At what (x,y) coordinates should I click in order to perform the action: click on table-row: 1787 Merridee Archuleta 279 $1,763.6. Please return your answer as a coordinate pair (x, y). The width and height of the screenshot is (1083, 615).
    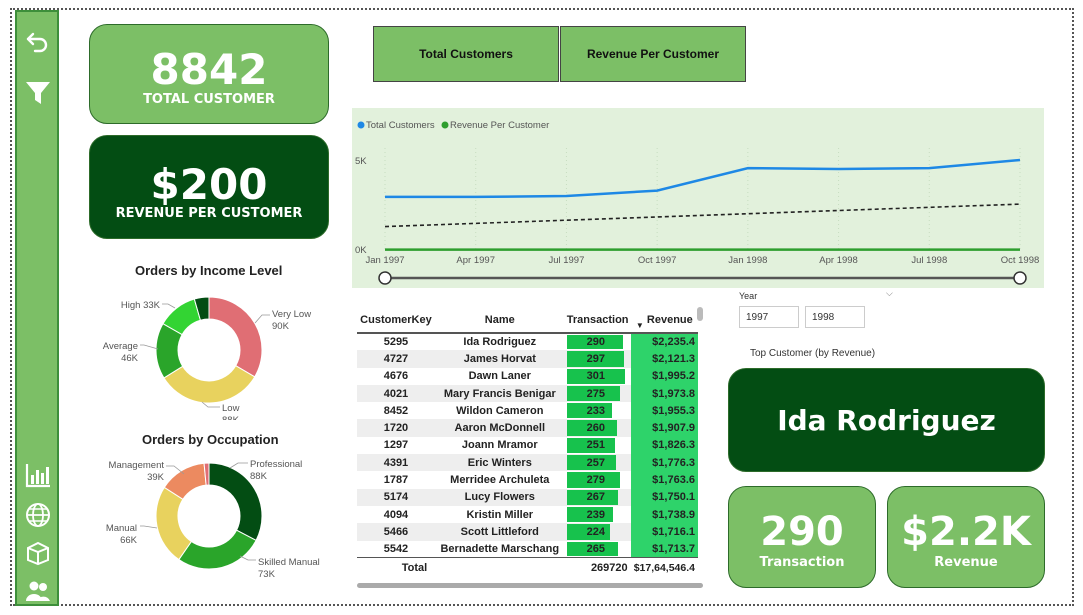
    Looking at the image, I should click on (527, 480).